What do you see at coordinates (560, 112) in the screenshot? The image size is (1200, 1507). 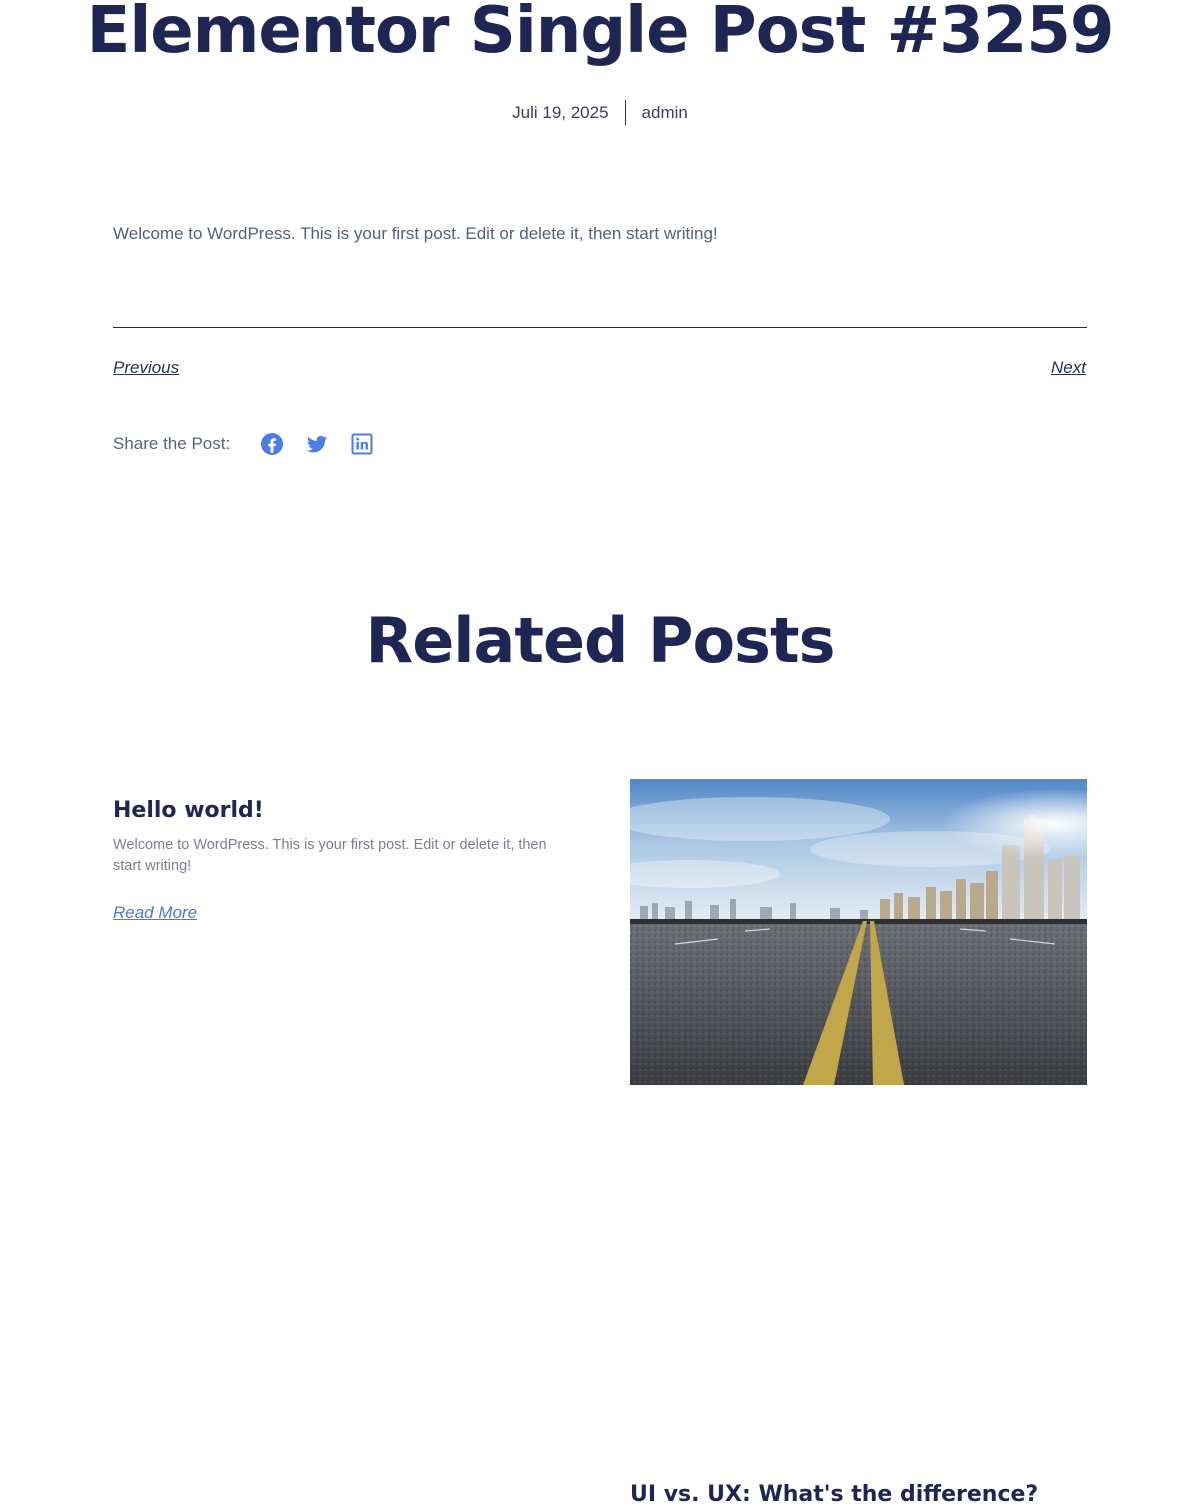 I see `post-date: Juli 19, 2025` at bounding box center [560, 112].